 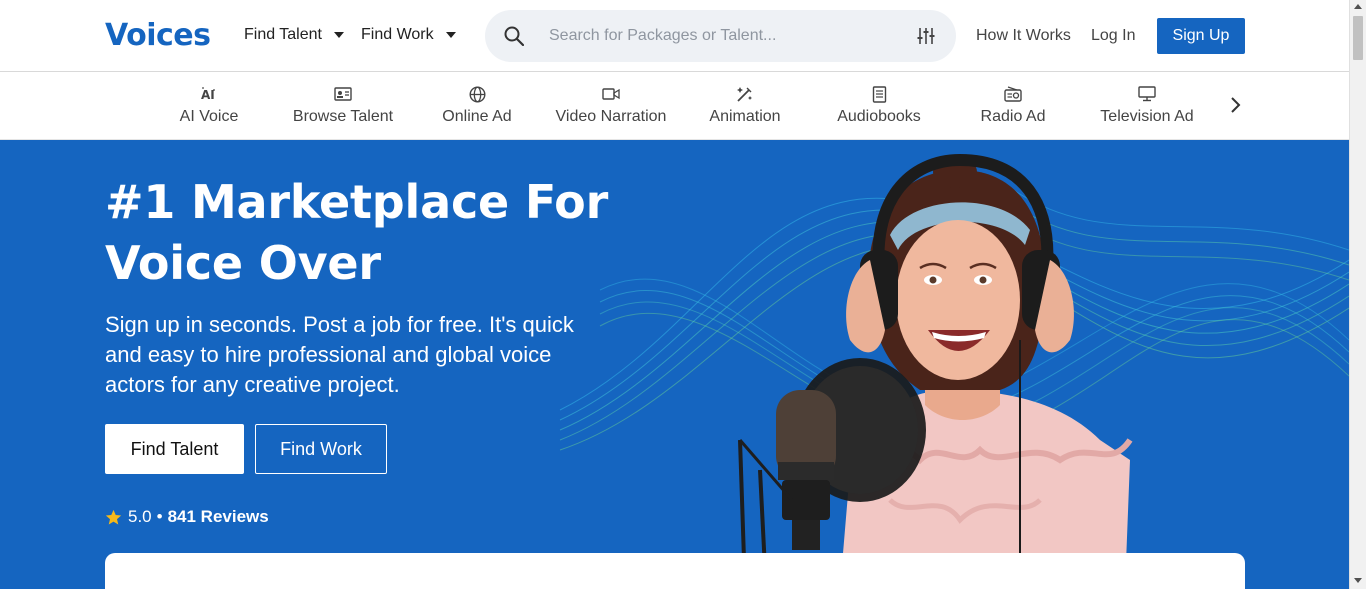 What do you see at coordinates (1013, 105) in the screenshot?
I see `category-radio-ad: Radio Ad` at bounding box center [1013, 105].